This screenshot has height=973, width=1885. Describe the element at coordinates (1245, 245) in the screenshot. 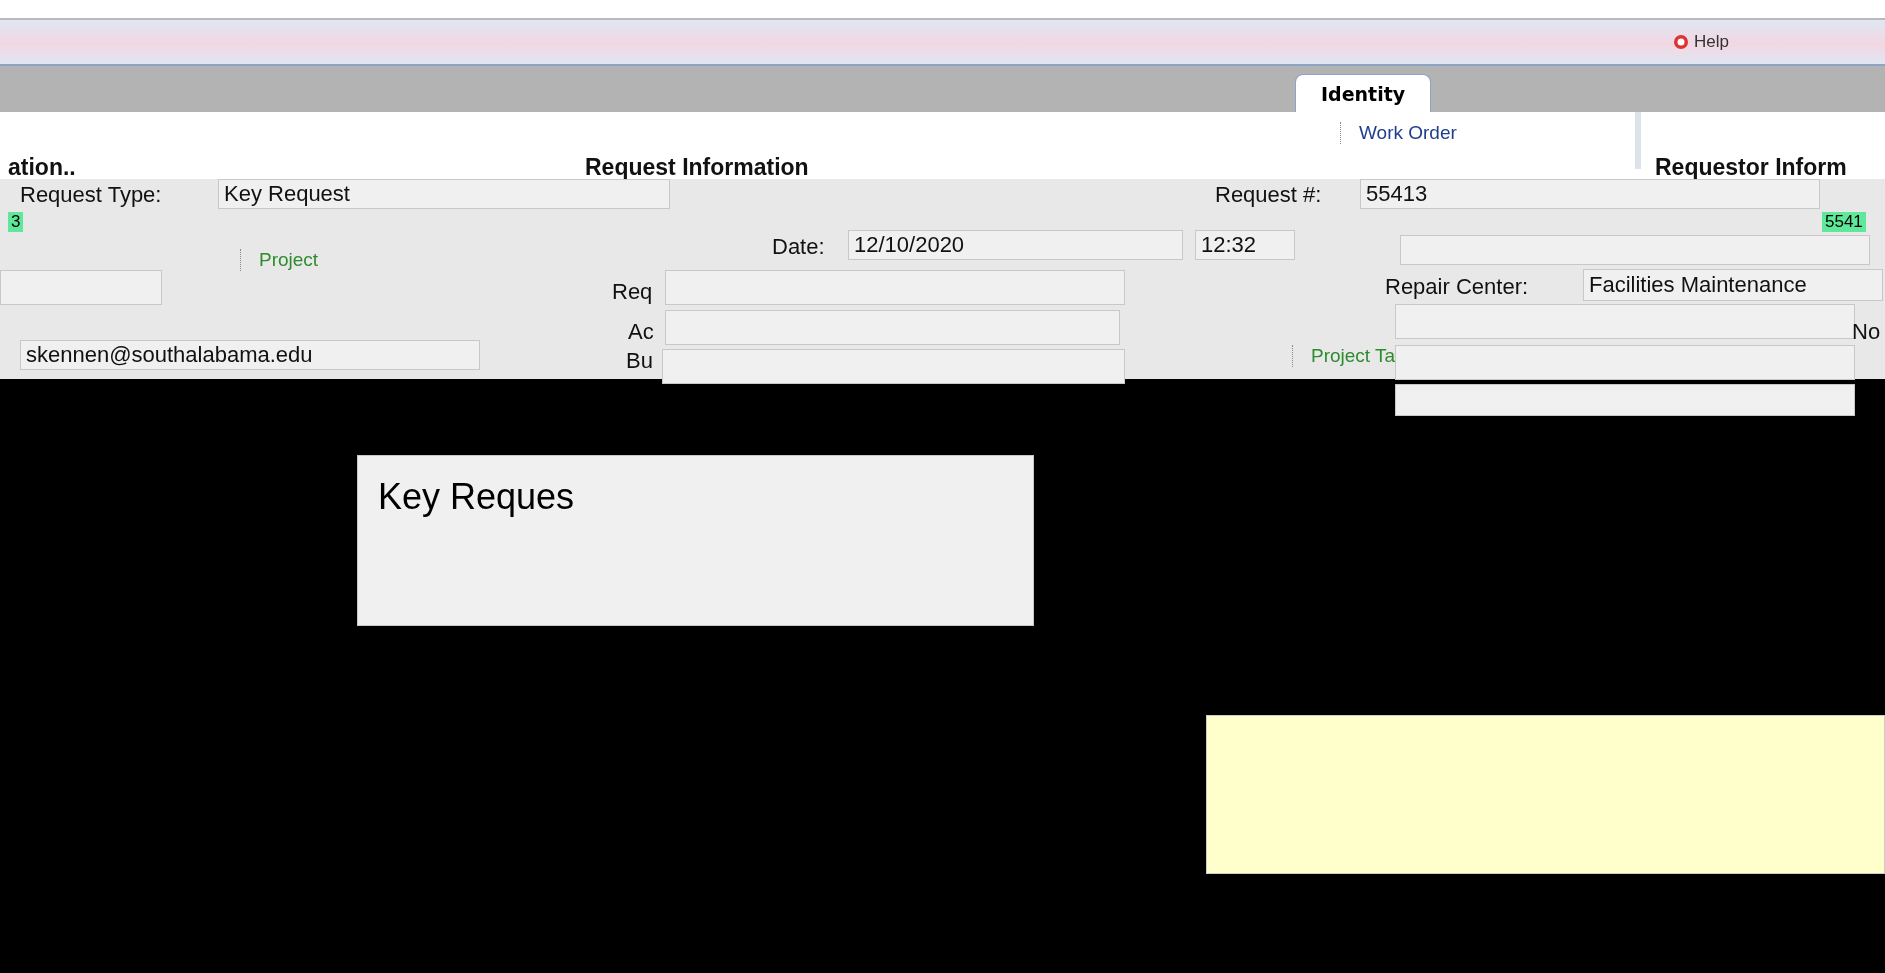

I see `input-field: 12:32` at that location.